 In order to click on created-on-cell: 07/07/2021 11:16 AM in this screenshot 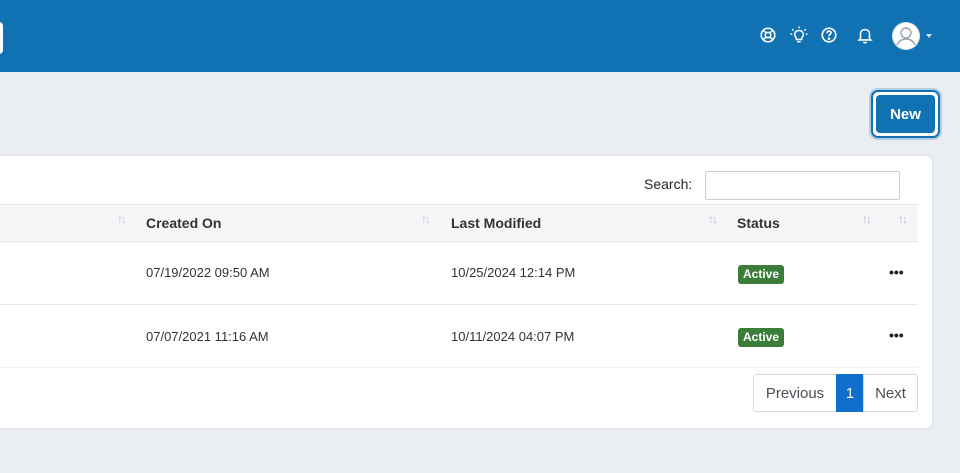, I will do `click(207, 336)`.